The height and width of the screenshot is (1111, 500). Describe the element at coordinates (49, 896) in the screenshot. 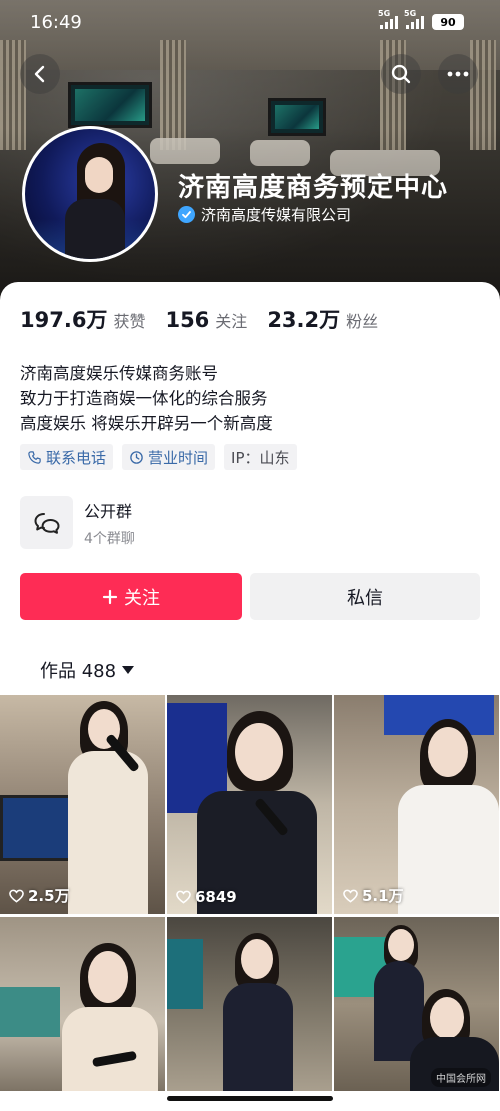

I see `video-likes-count: 2.5万` at that location.